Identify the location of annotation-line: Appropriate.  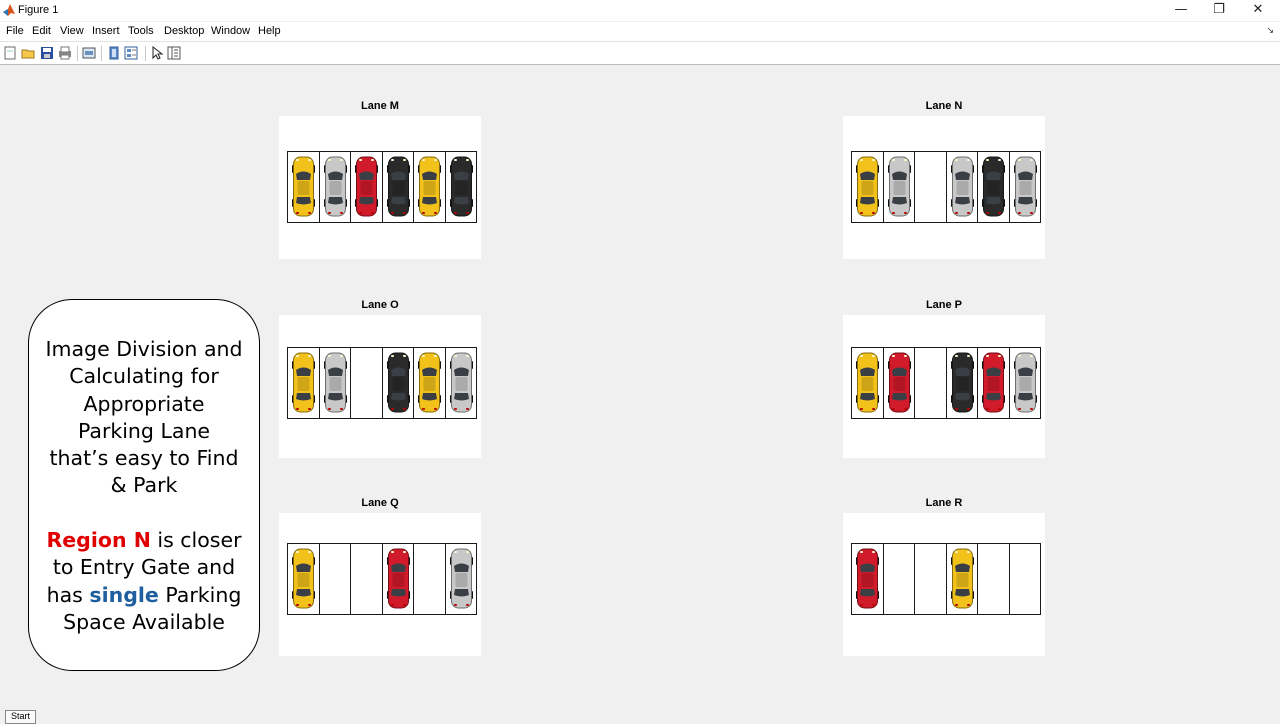
(144, 403).